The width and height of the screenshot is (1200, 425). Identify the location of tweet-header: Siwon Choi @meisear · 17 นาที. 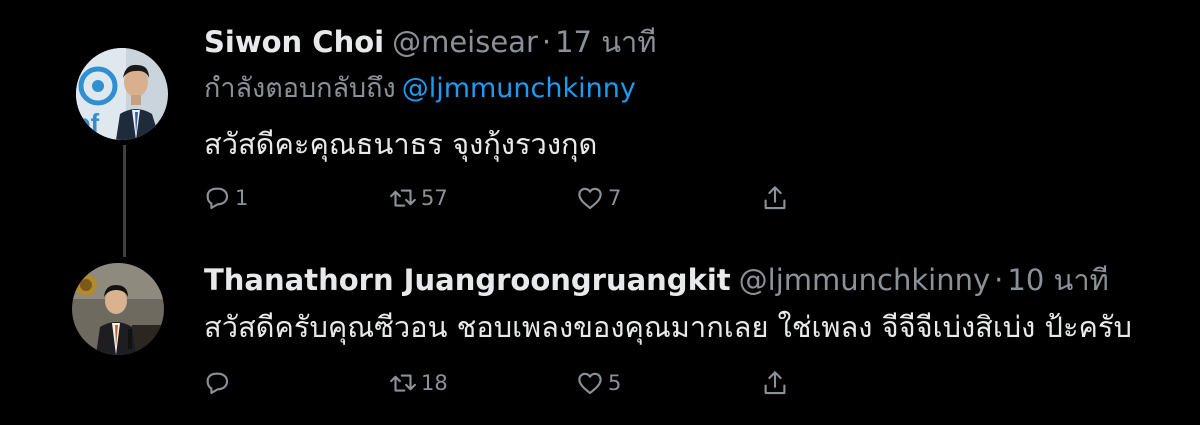
(430, 42).